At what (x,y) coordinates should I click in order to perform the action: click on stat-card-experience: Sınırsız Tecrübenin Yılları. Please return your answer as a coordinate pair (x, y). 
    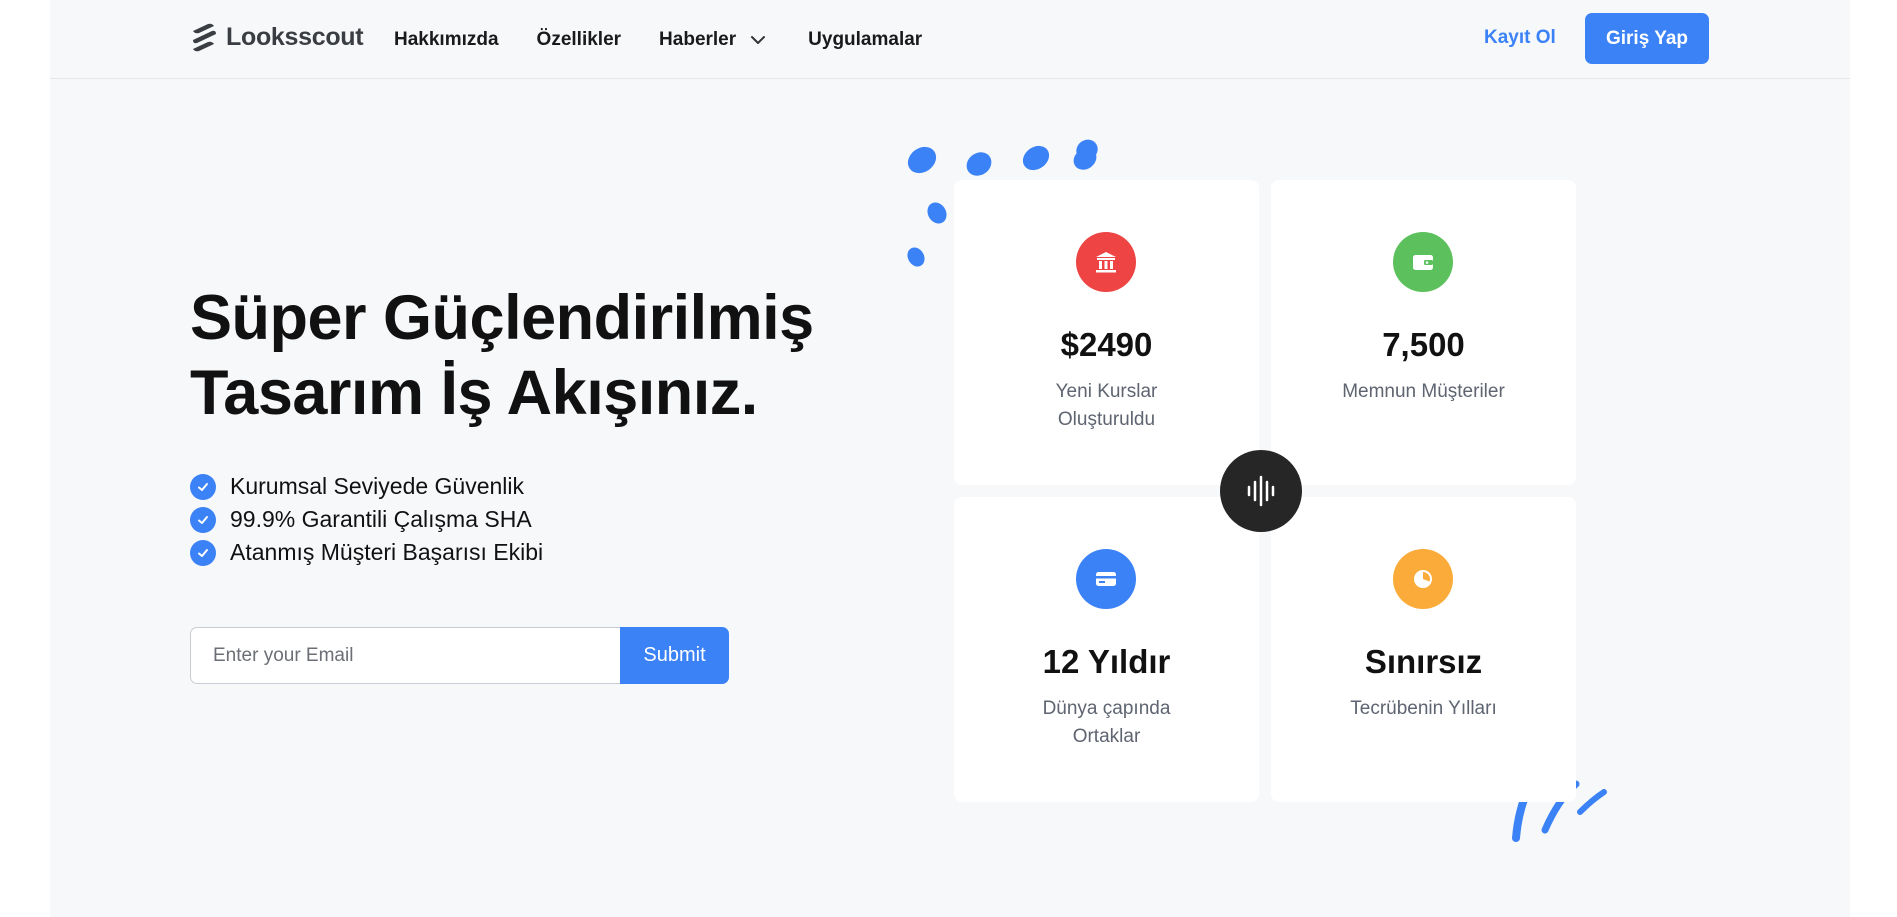
    Looking at the image, I should click on (1423, 649).